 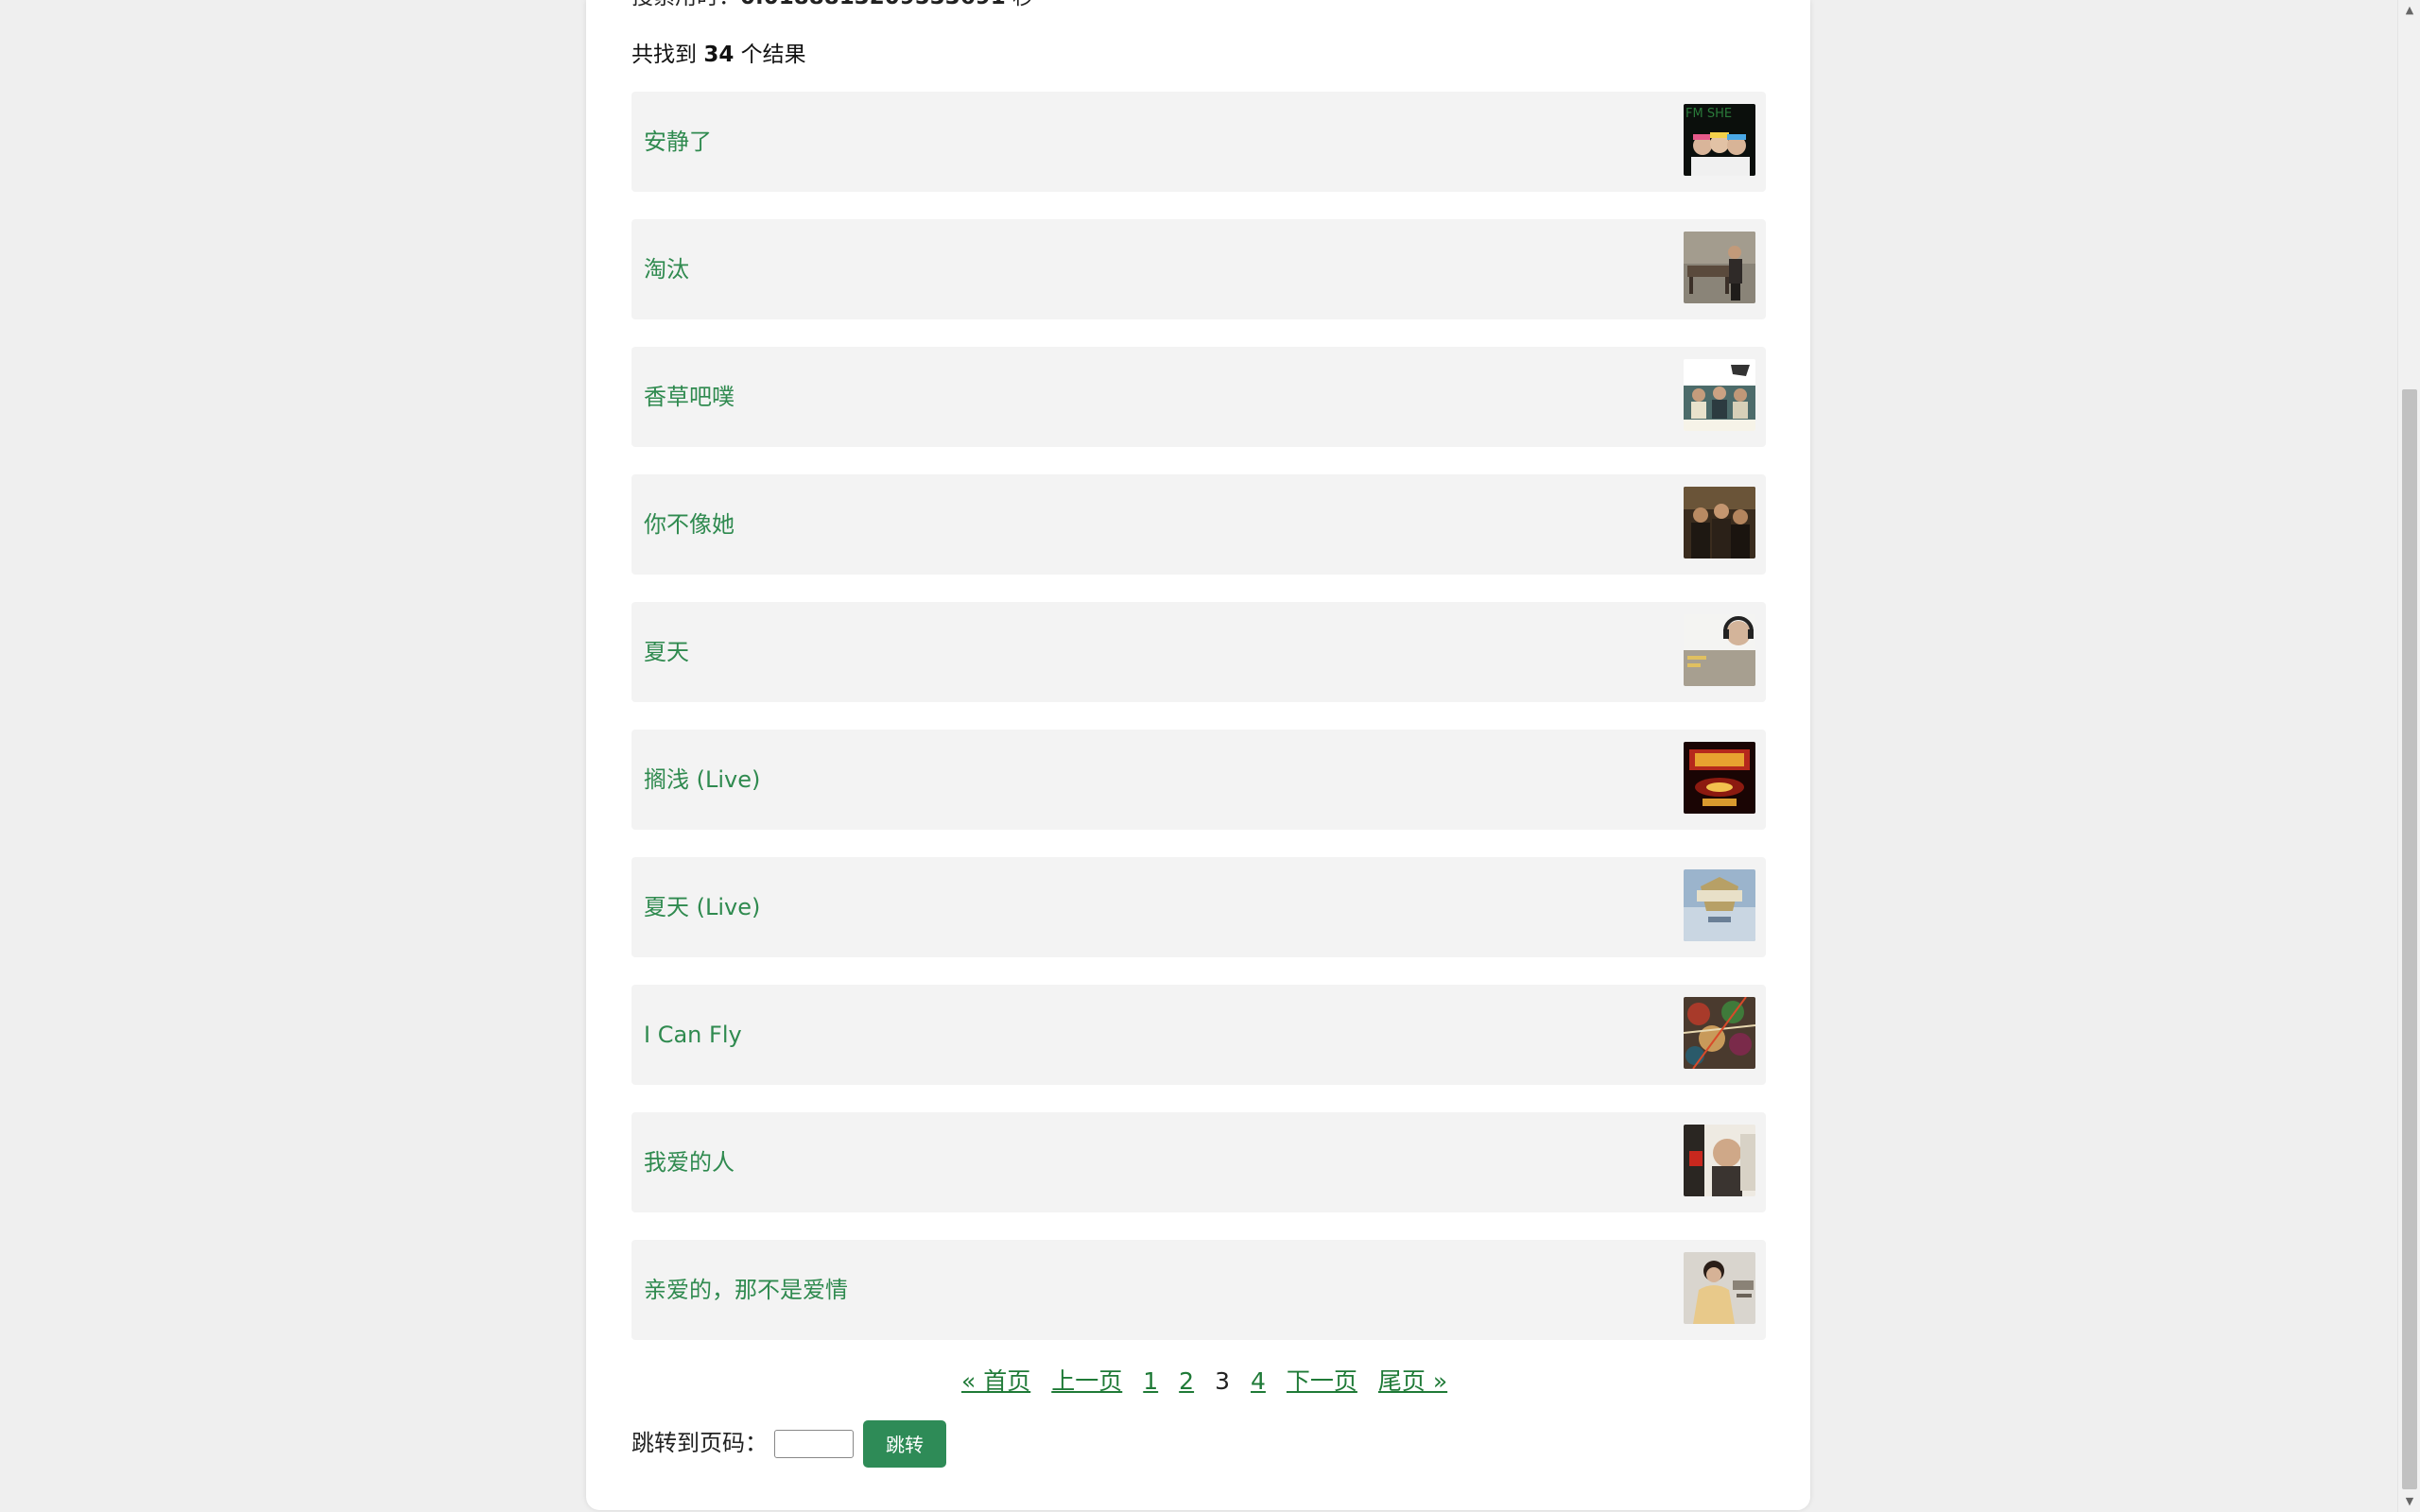 What do you see at coordinates (1322, 1381) in the screenshot?
I see `next-page-link: 下一页` at bounding box center [1322, 1381].